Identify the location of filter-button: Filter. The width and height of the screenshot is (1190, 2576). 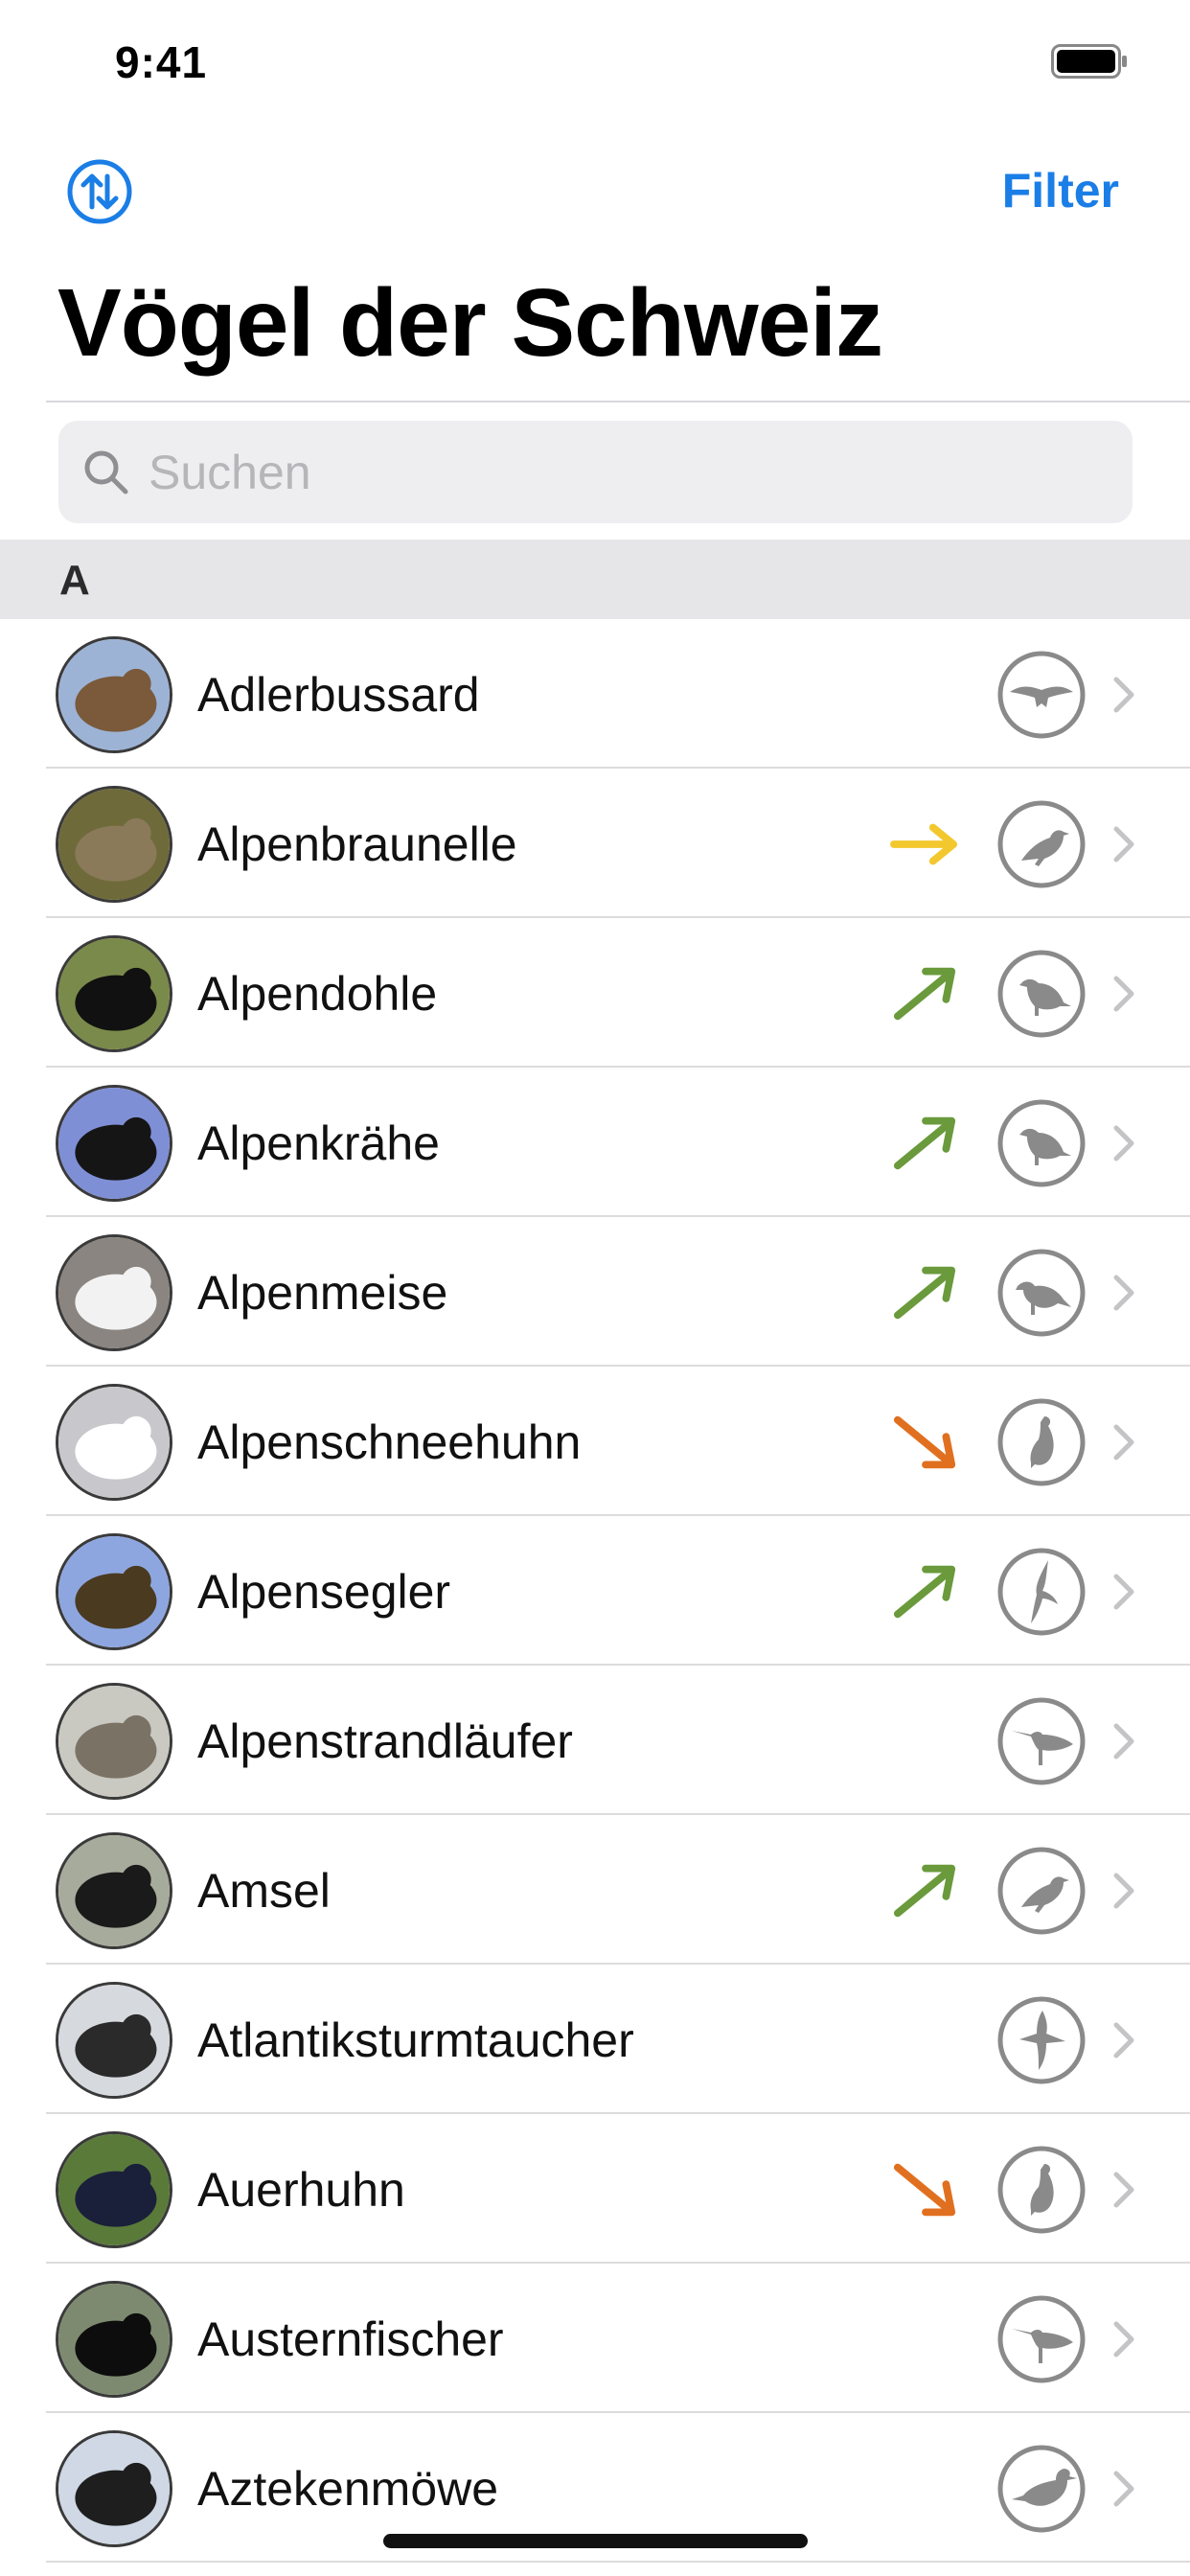
(1061, 190).